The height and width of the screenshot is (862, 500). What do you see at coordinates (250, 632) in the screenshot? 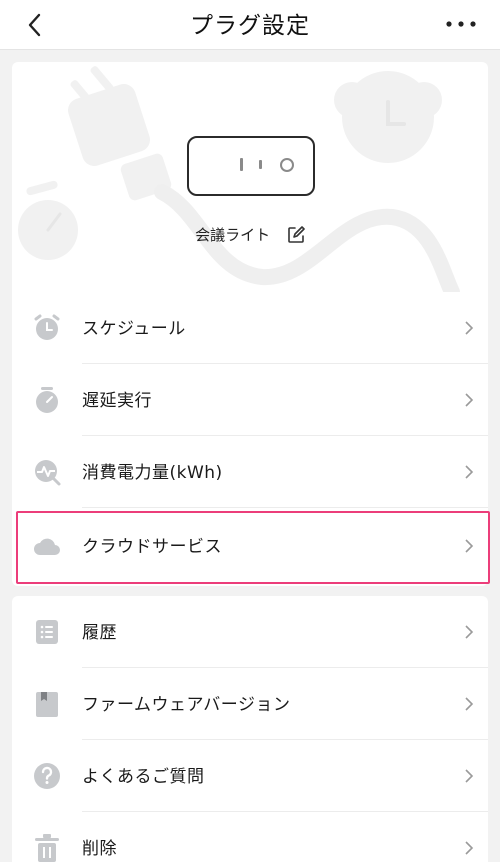
I see `menu-item-history: 履歴` at bounding box center [250, 632].